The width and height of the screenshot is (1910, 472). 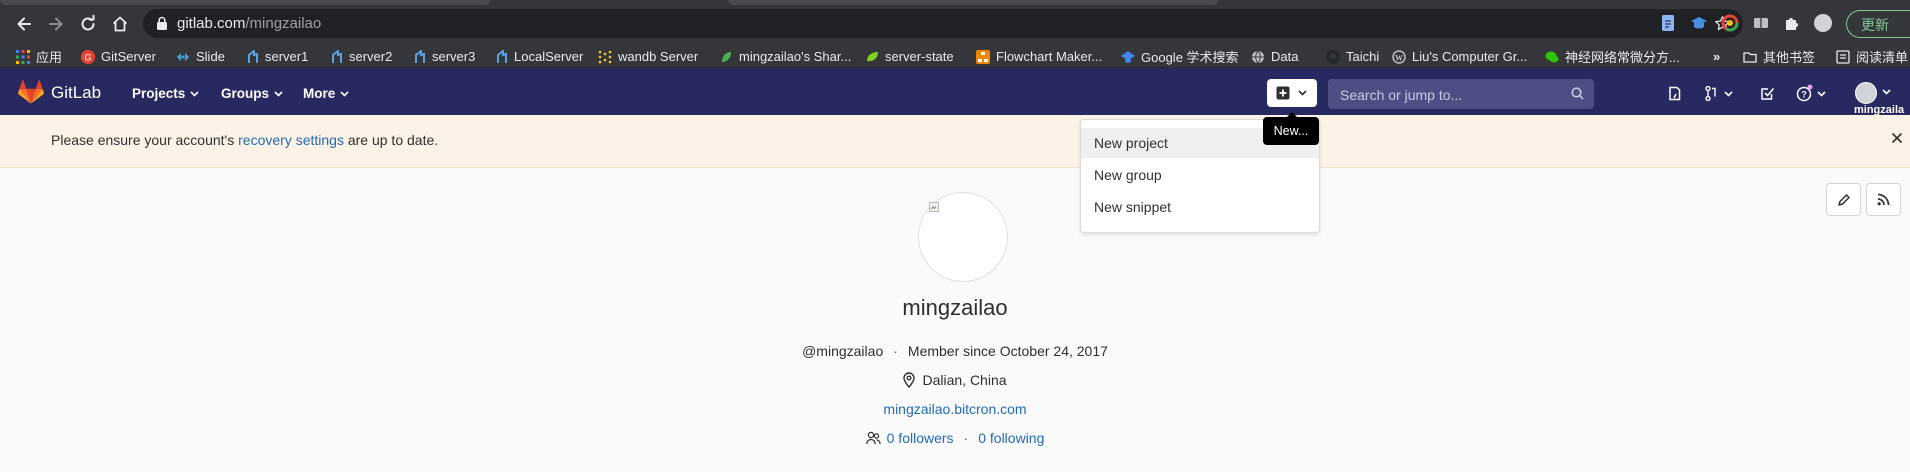 I want to click on search-input, so click(x=1450, y=95).